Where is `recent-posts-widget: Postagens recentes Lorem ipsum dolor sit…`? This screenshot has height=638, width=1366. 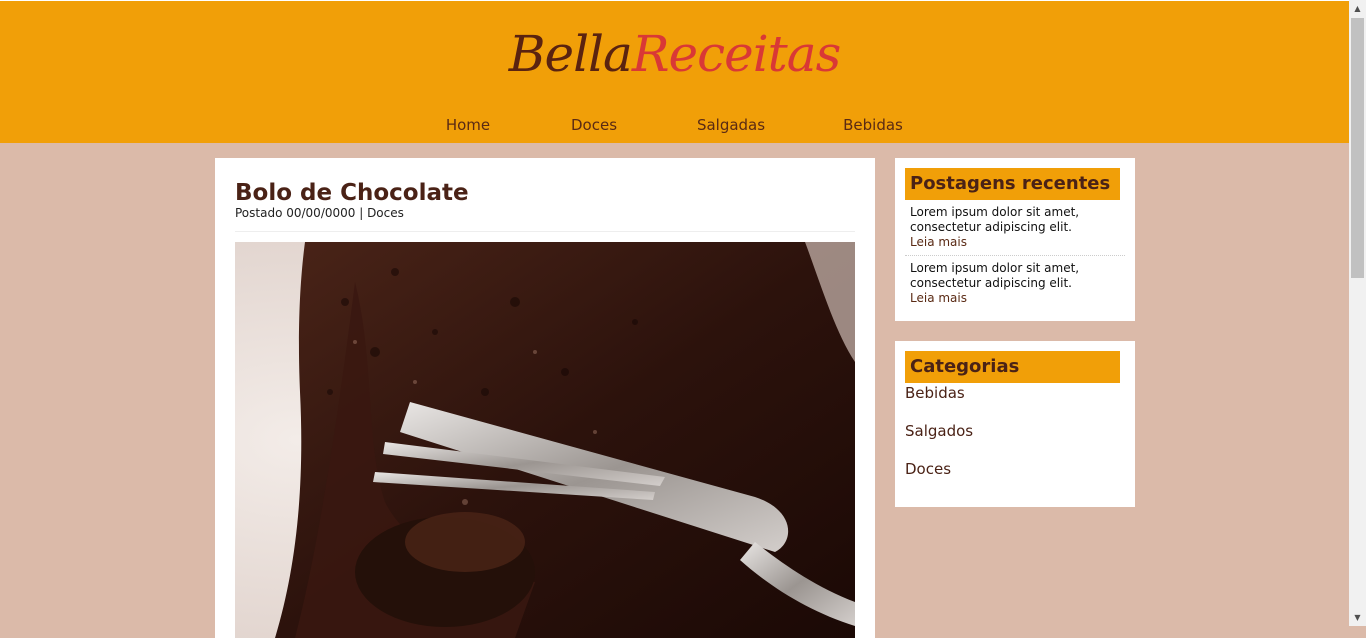
recent-posts-widget: Postagens recentes Lorem ipsum dolor sit… is located at coordinates (1015, 239).